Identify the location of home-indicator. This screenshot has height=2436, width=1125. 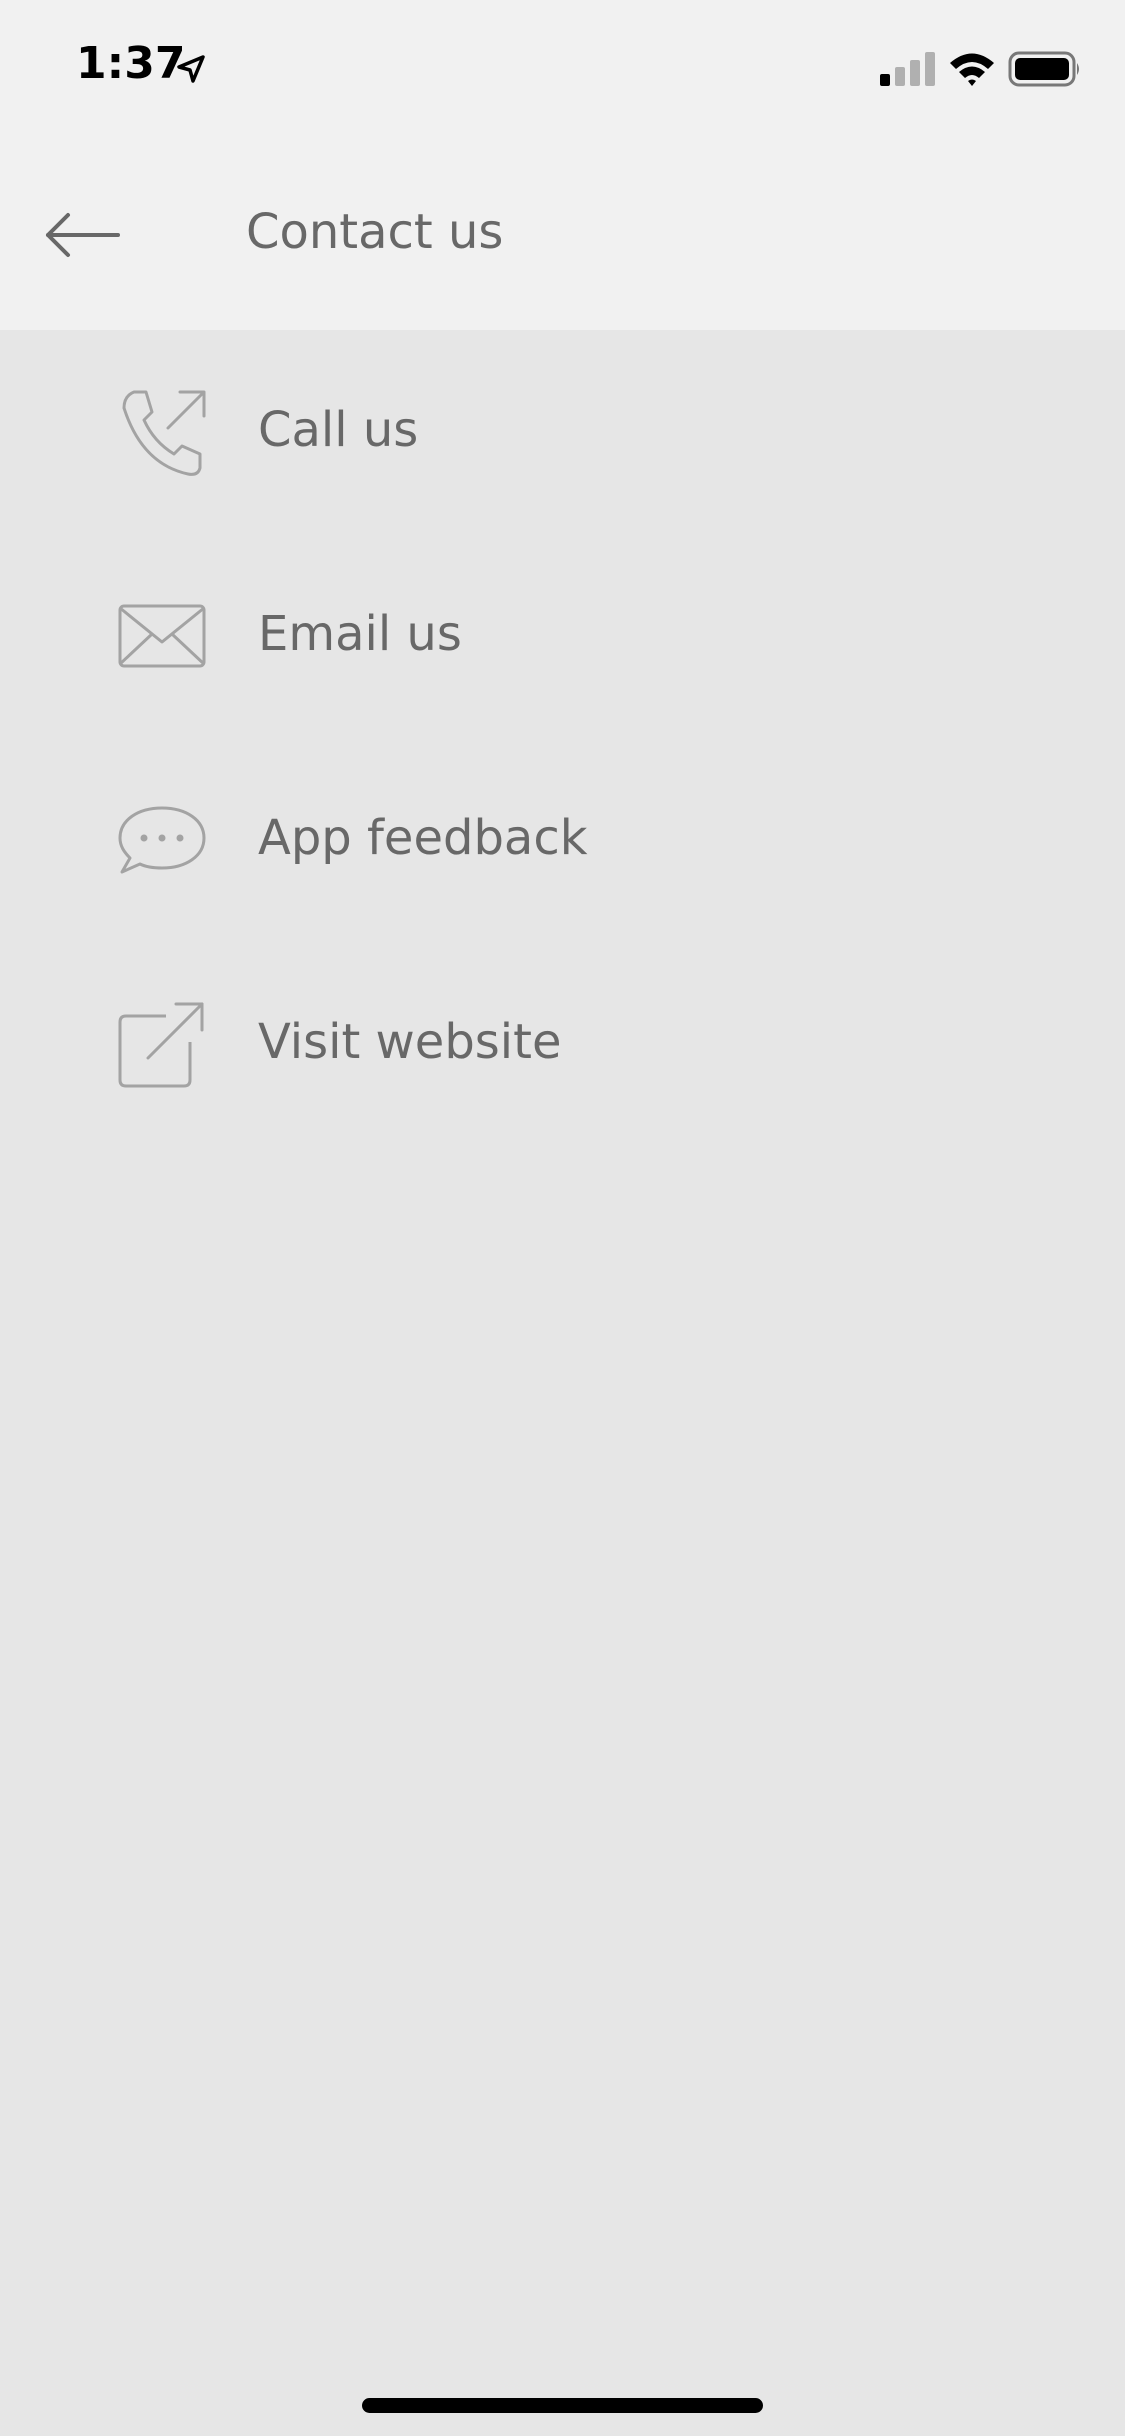
(562, 2405).